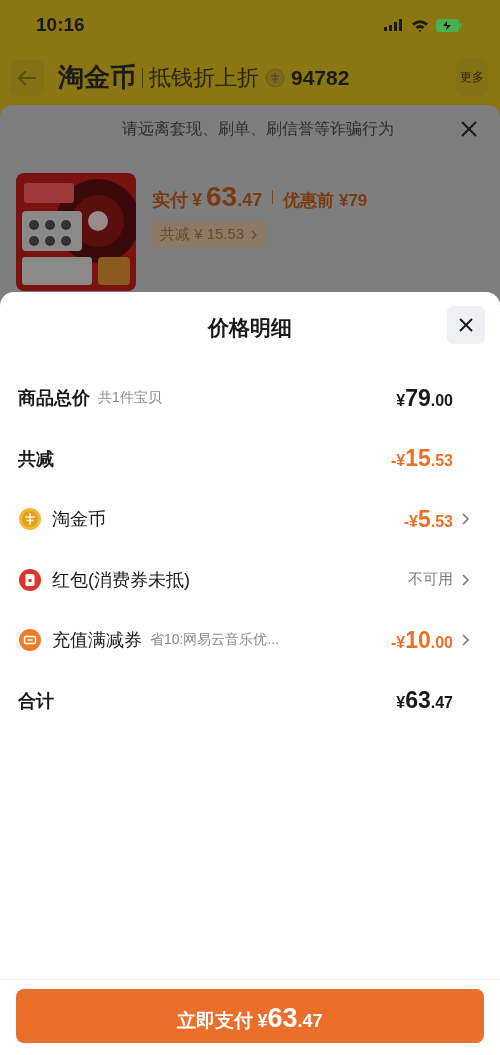 The height and width of the screenshot is (1055, 500). Describe the element at coordinates (204, 77) in the screenshot. I see `header-subtitle: 抵钱折上折` at that location.